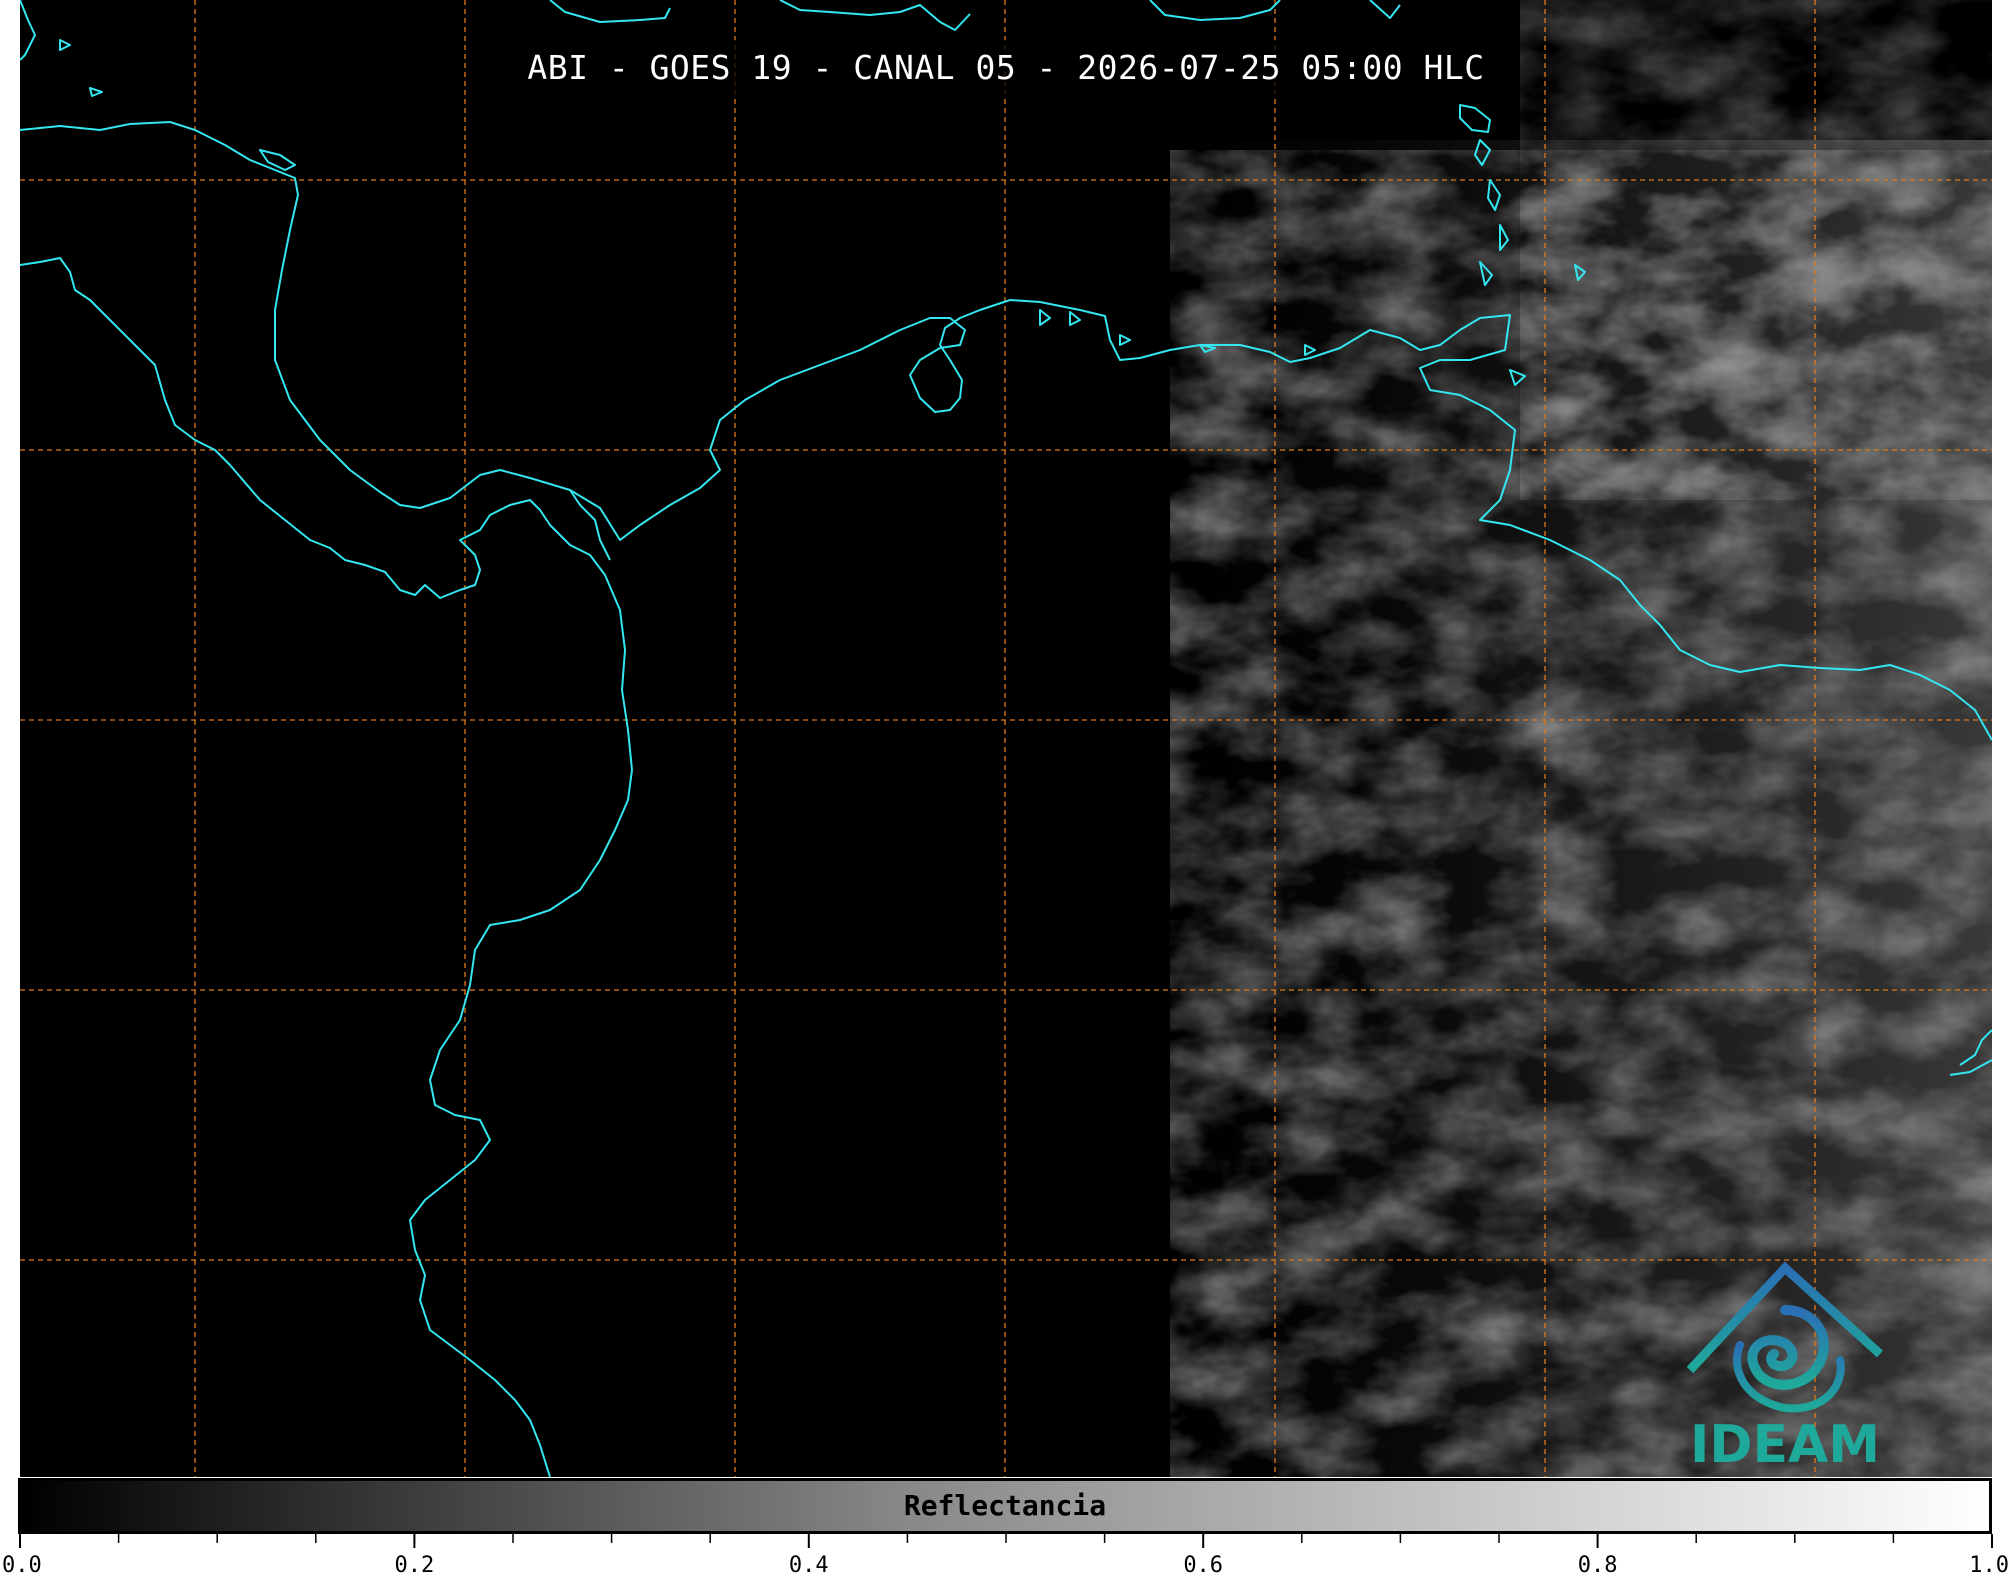 The image size is (2011, 1577). I want to click on colorbar-tick-label: 0.8, so click(1598, 1565).